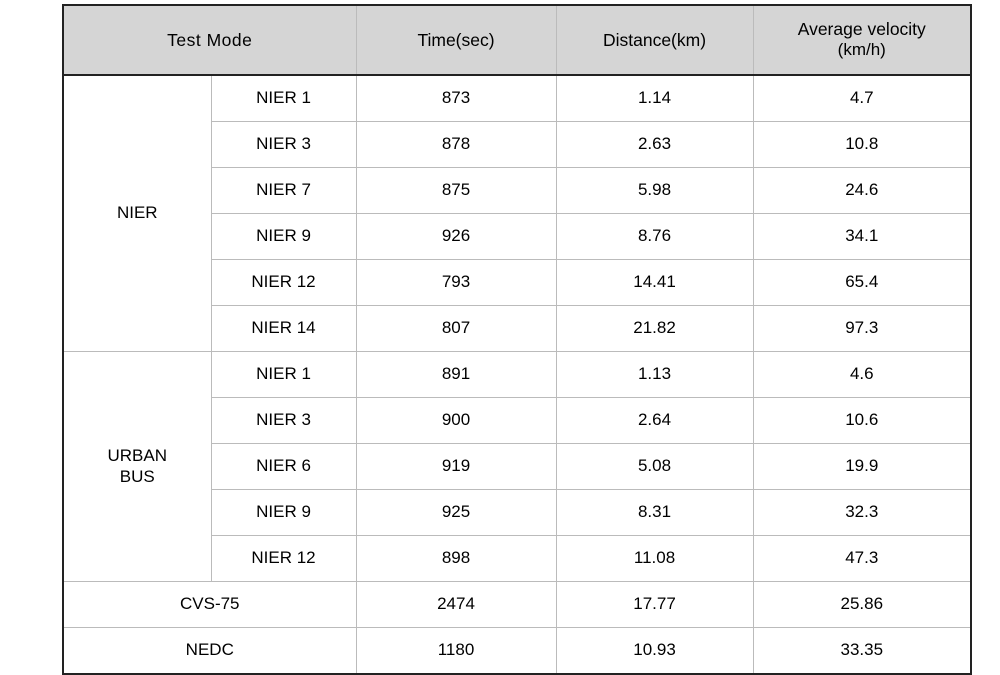 The height and width of the screenshot is (675, 1000). I want to click on cell-velocity: 10.8, so click(862, 144).